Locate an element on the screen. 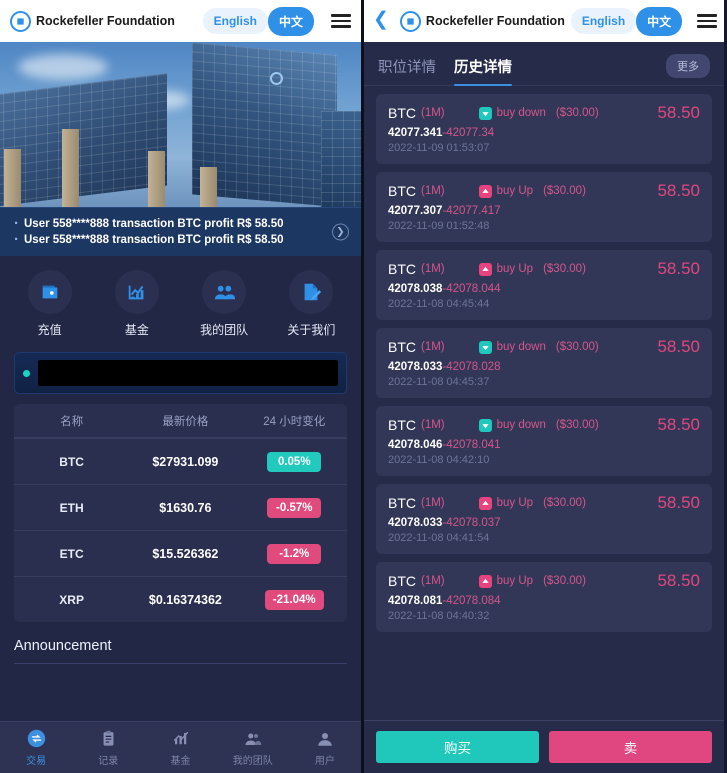 The height and width of the screenshot is (773, 727). nav-item-my-team: 我的团队 is located at coordinates (253, 747).